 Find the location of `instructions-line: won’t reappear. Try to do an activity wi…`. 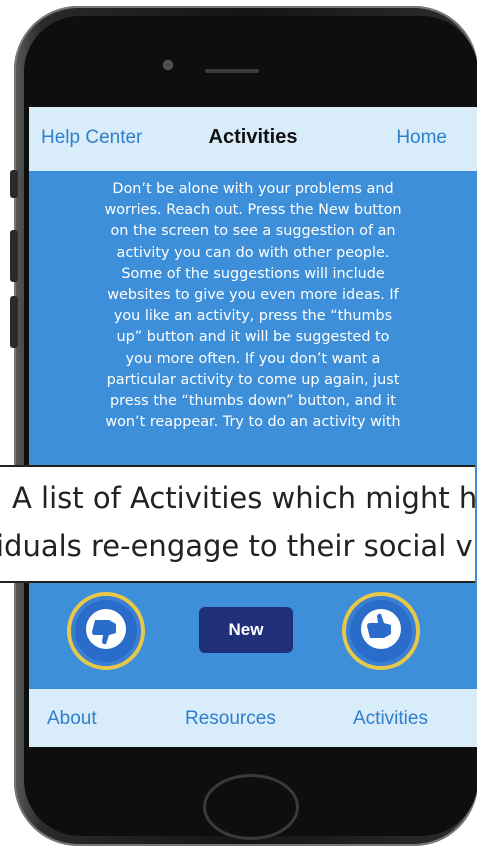

instructions-line: won’t reappear. Try to do an activity wi… is located at coordinates (253, 422).